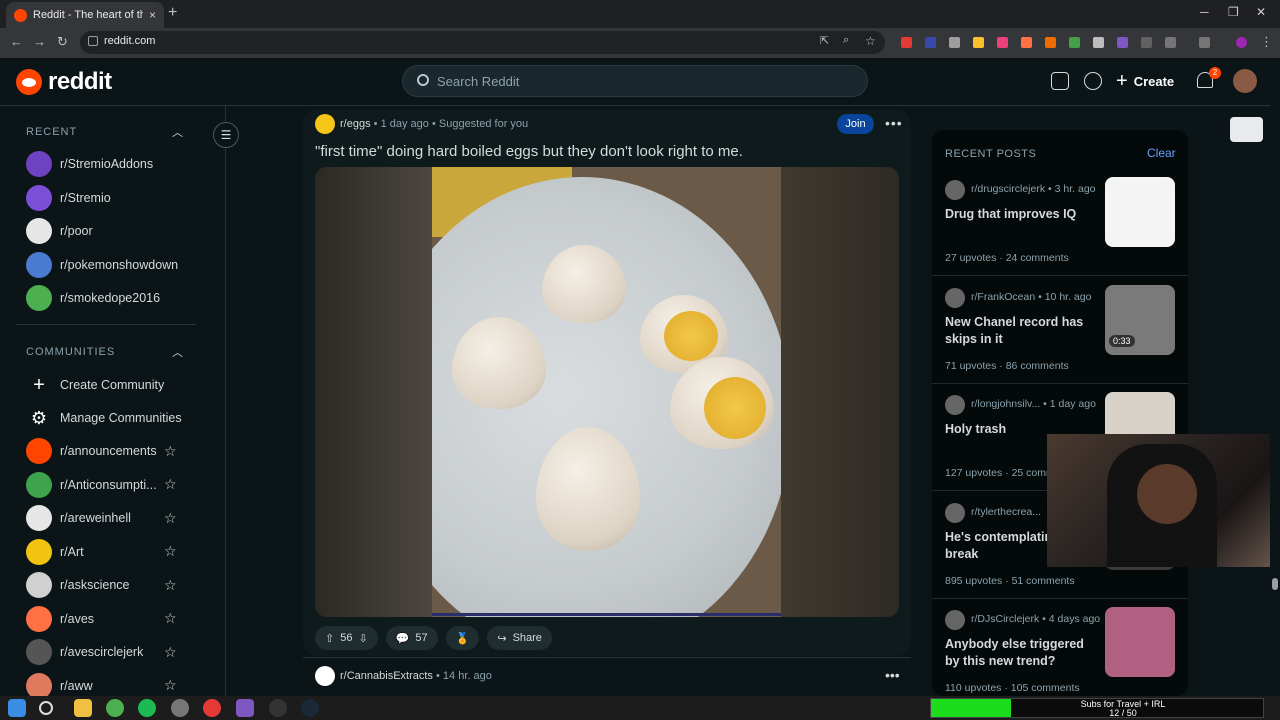  Describe the element at coordinates (482, 42) in the screenshot. I see `address-bar: reddit.com ⇱ ⌕ ☆` at that location.